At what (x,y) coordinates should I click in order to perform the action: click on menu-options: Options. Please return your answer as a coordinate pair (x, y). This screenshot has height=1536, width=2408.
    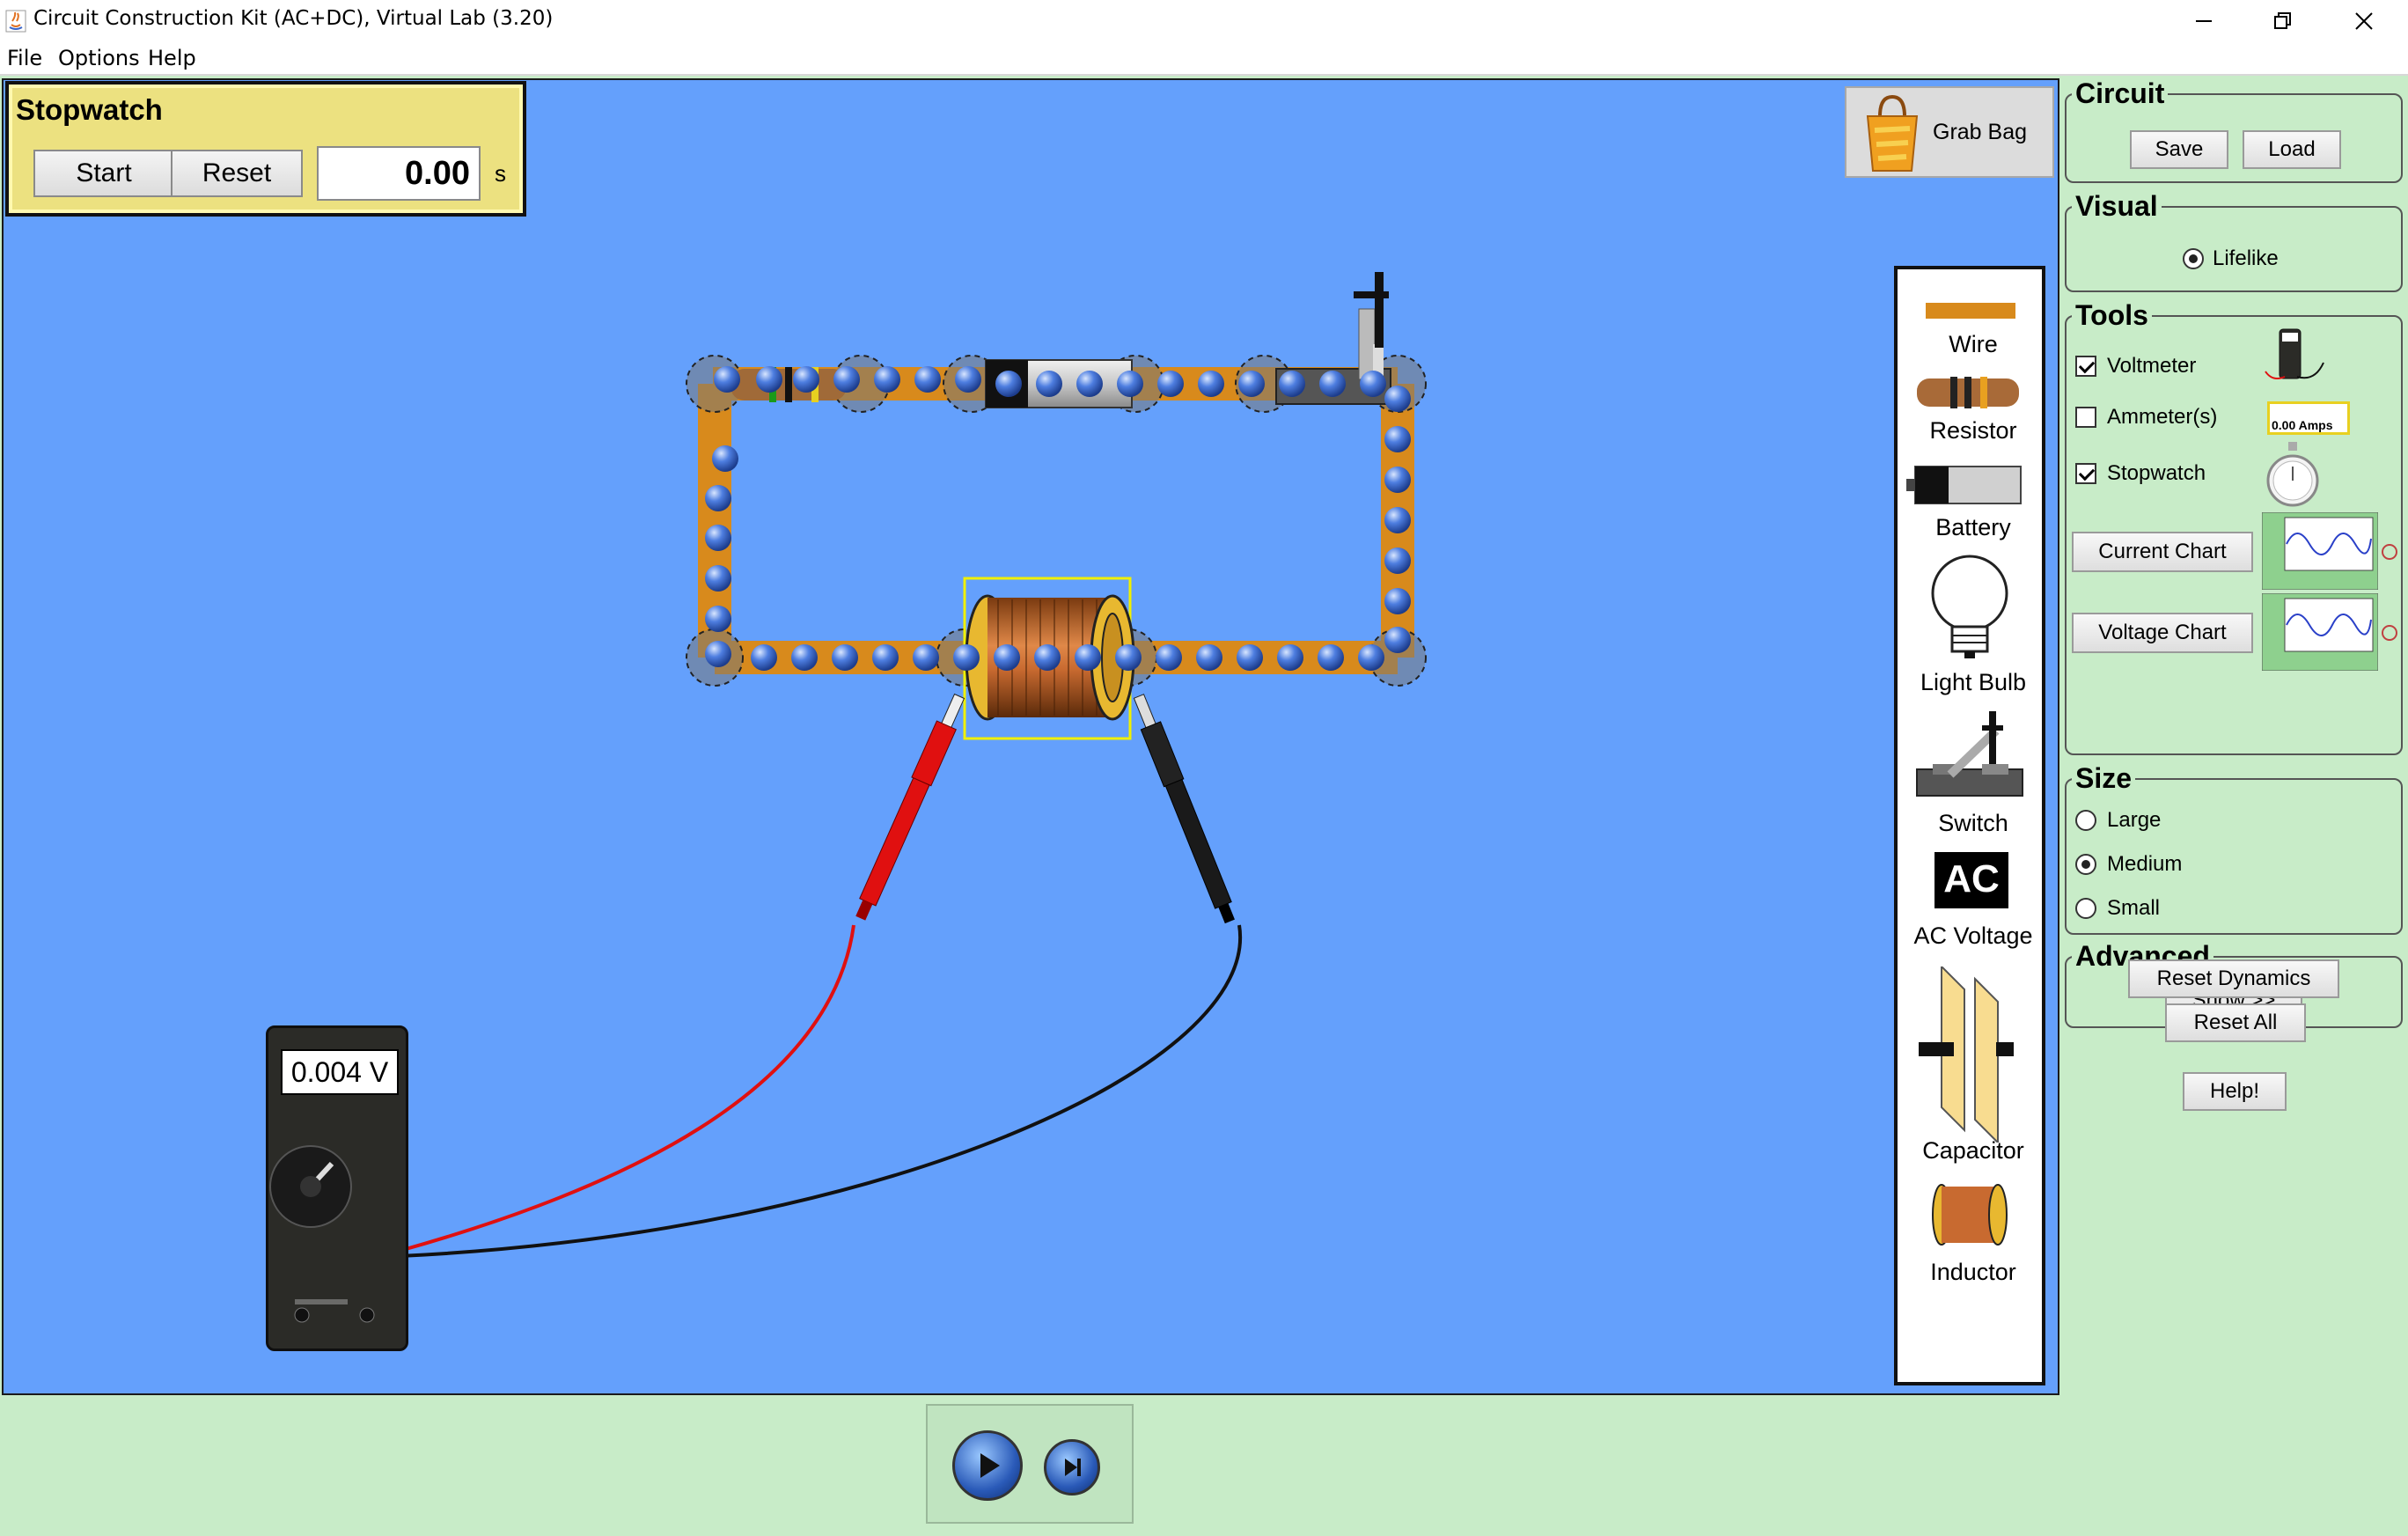
    Looking at the image, I should click on (99, 58).